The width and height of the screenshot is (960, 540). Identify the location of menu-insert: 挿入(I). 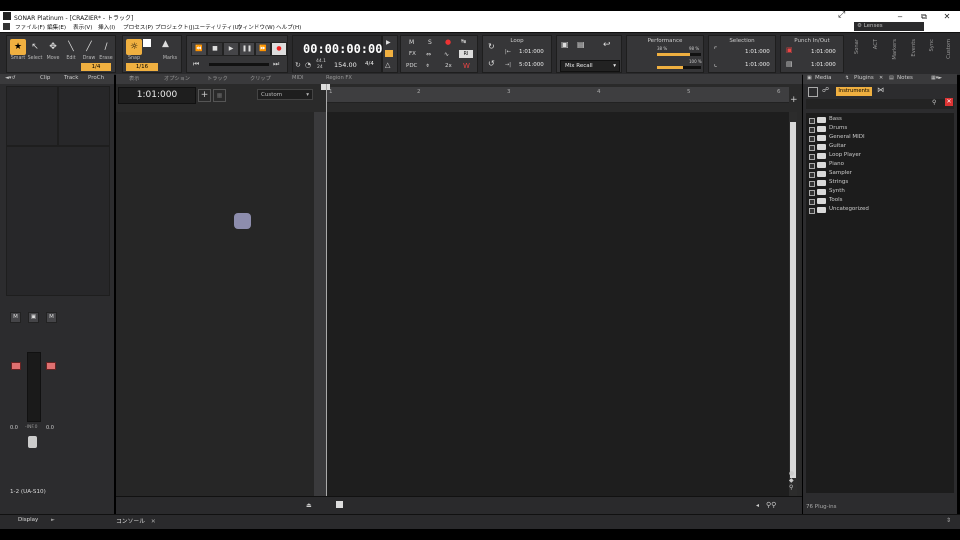
(106, 27).